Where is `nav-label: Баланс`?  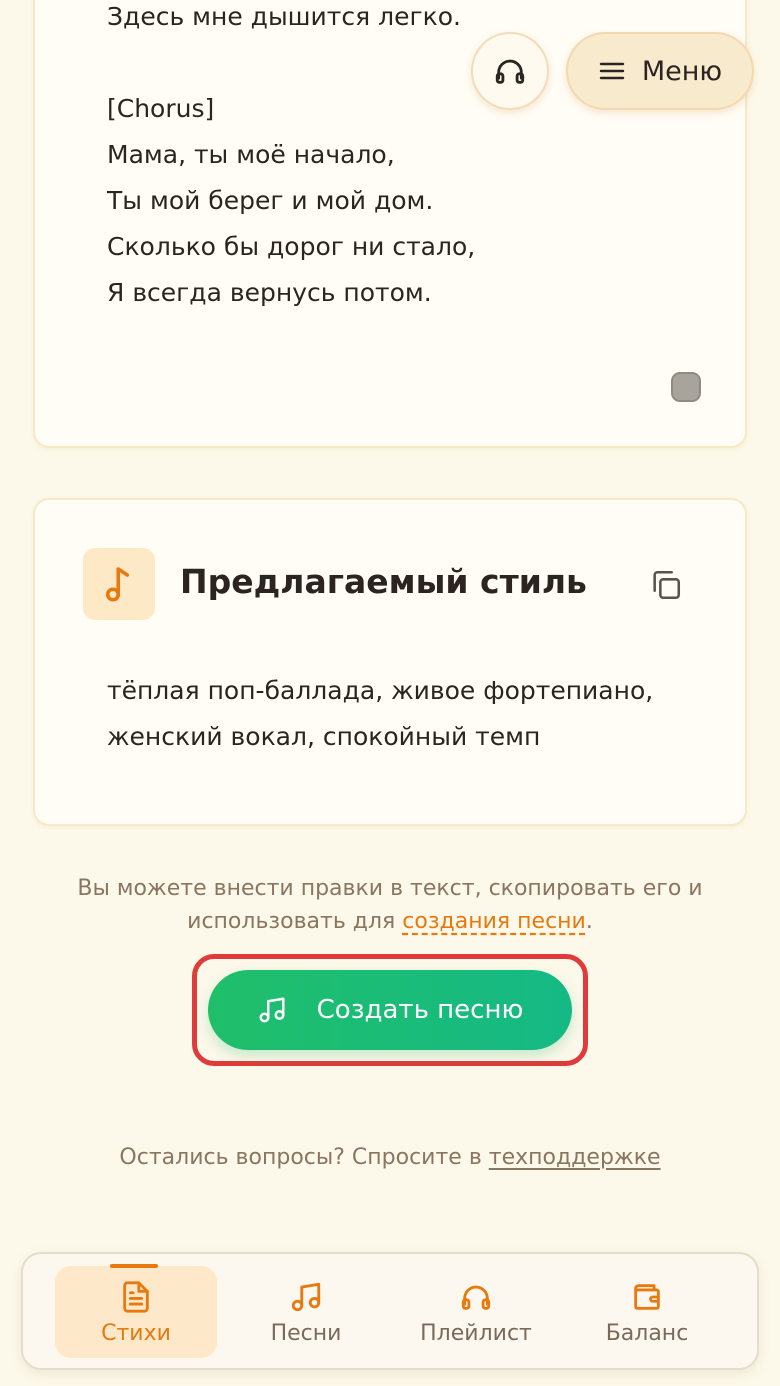
nav-label: Баланс is located at coordinates (647, 1333).